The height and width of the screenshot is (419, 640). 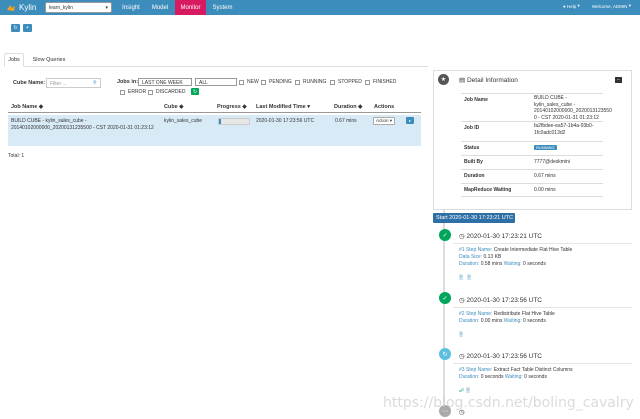 What do you see at coordinates (396, 107) in the screenshot?
I see `header-actions: Actions` at bounding box center [396, 107].